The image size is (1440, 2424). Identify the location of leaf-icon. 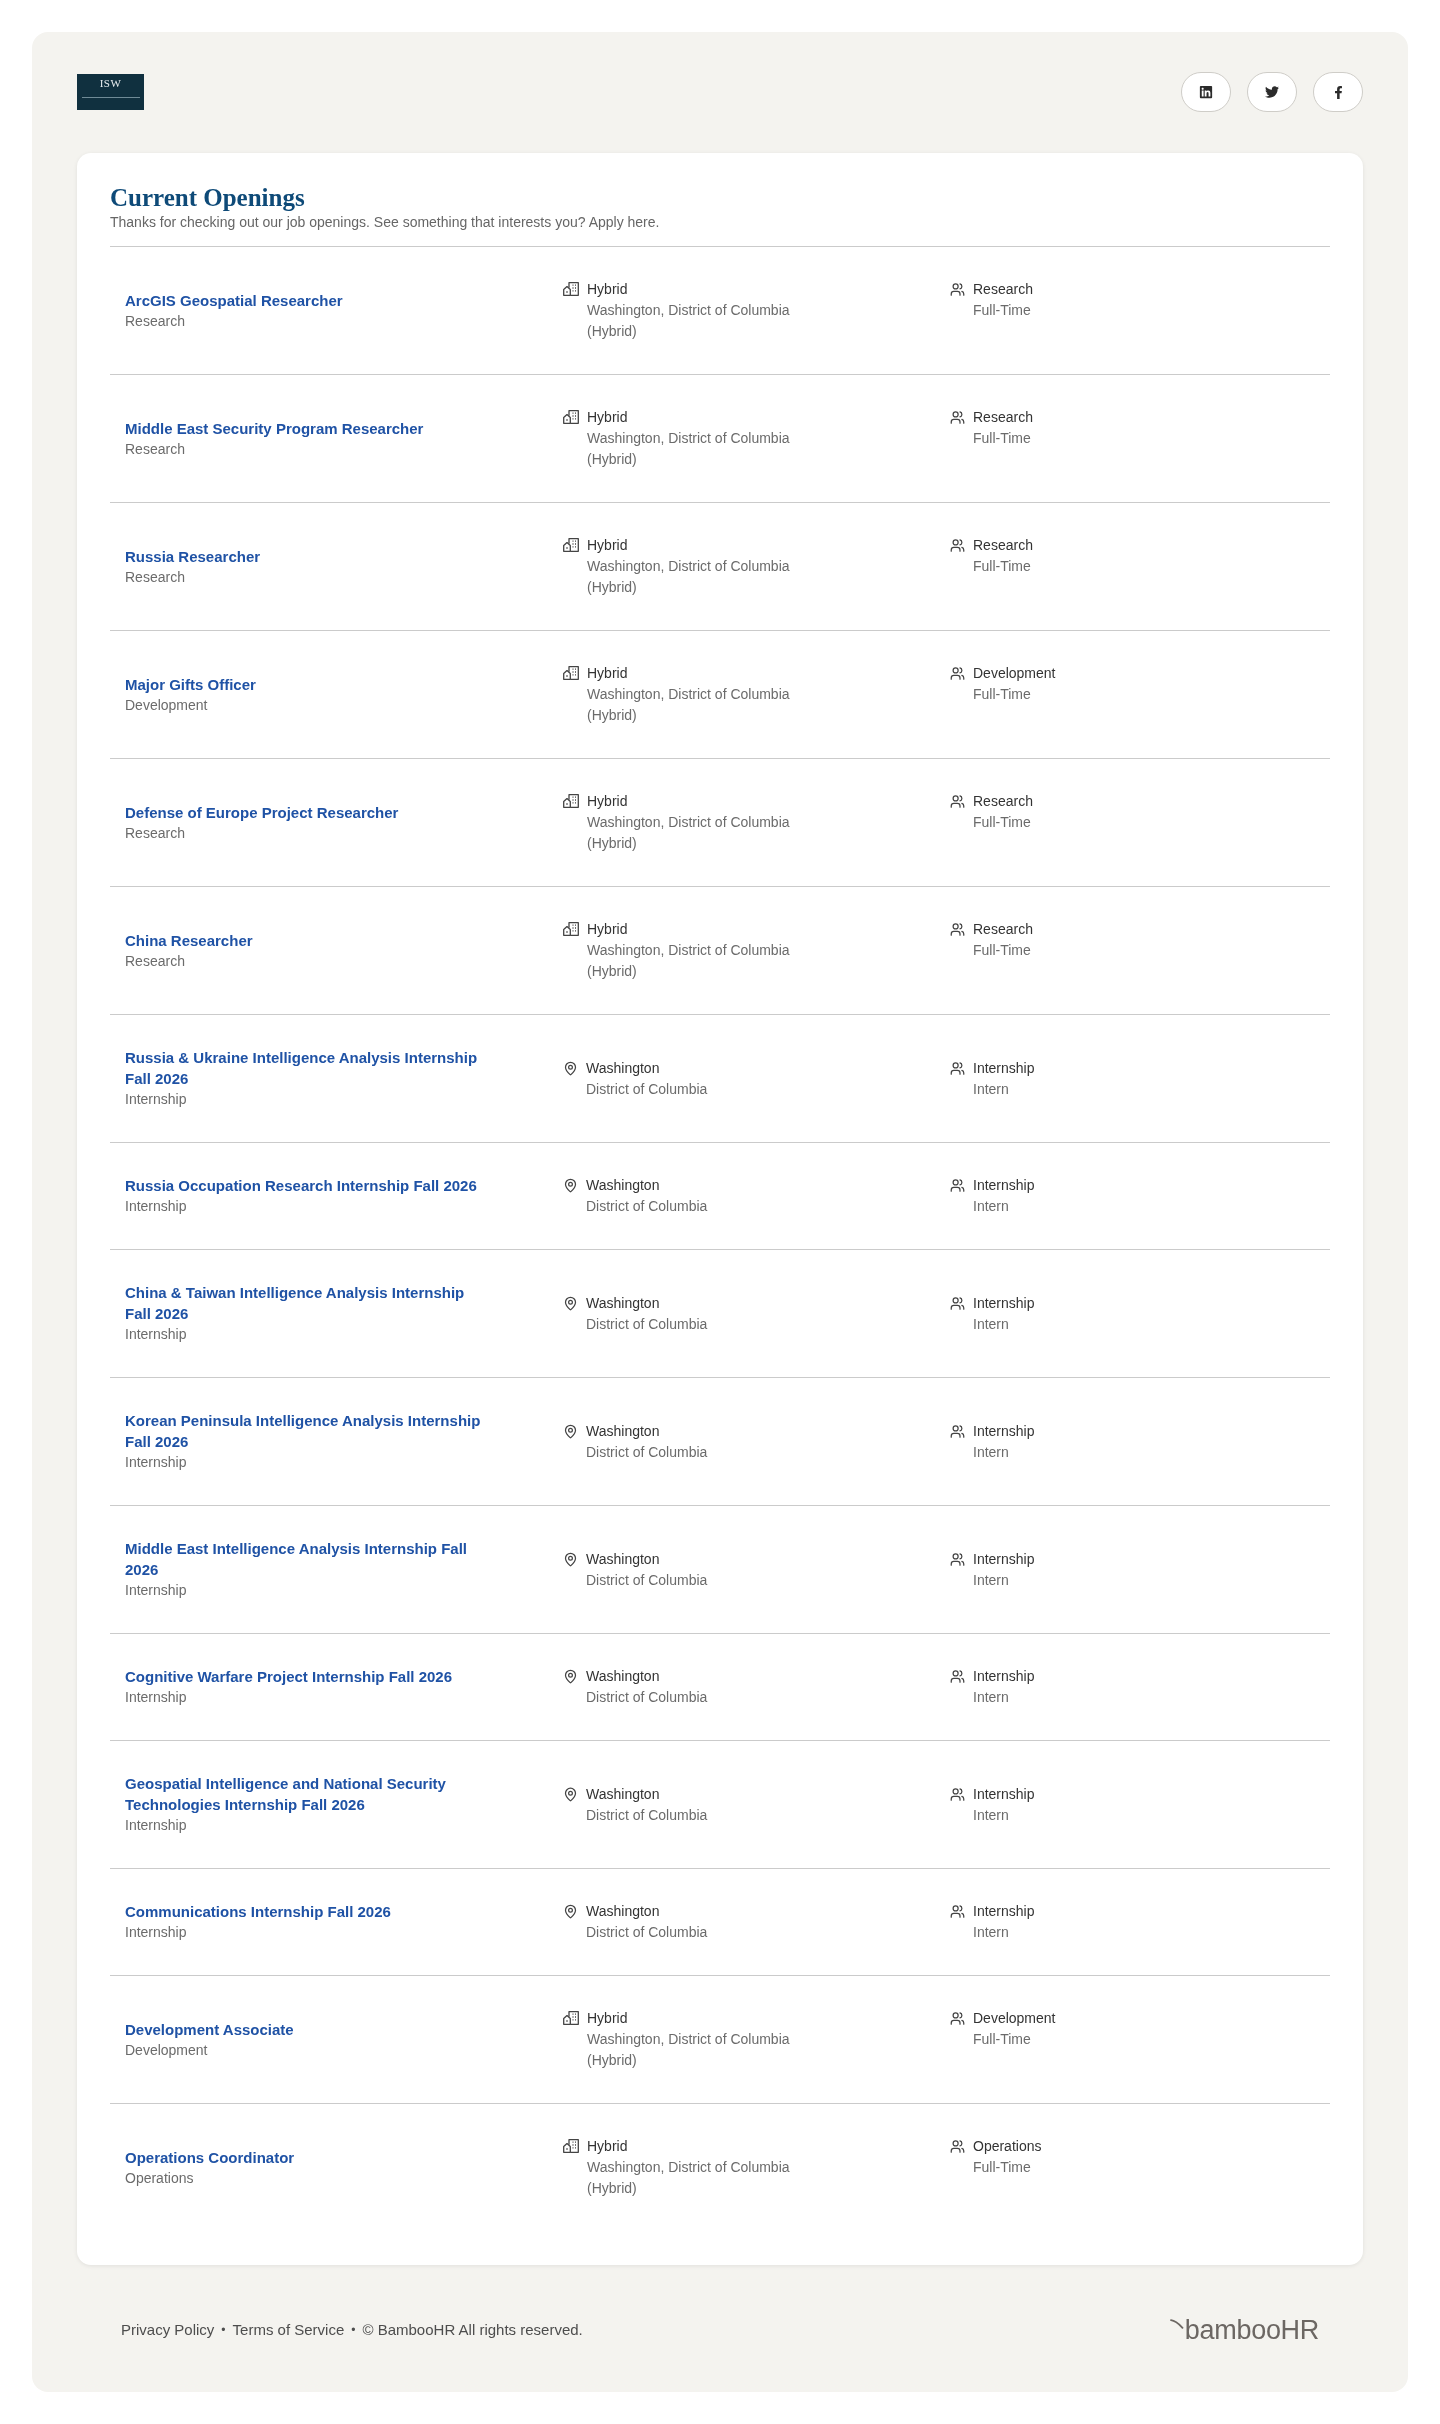
(1176, 2324).